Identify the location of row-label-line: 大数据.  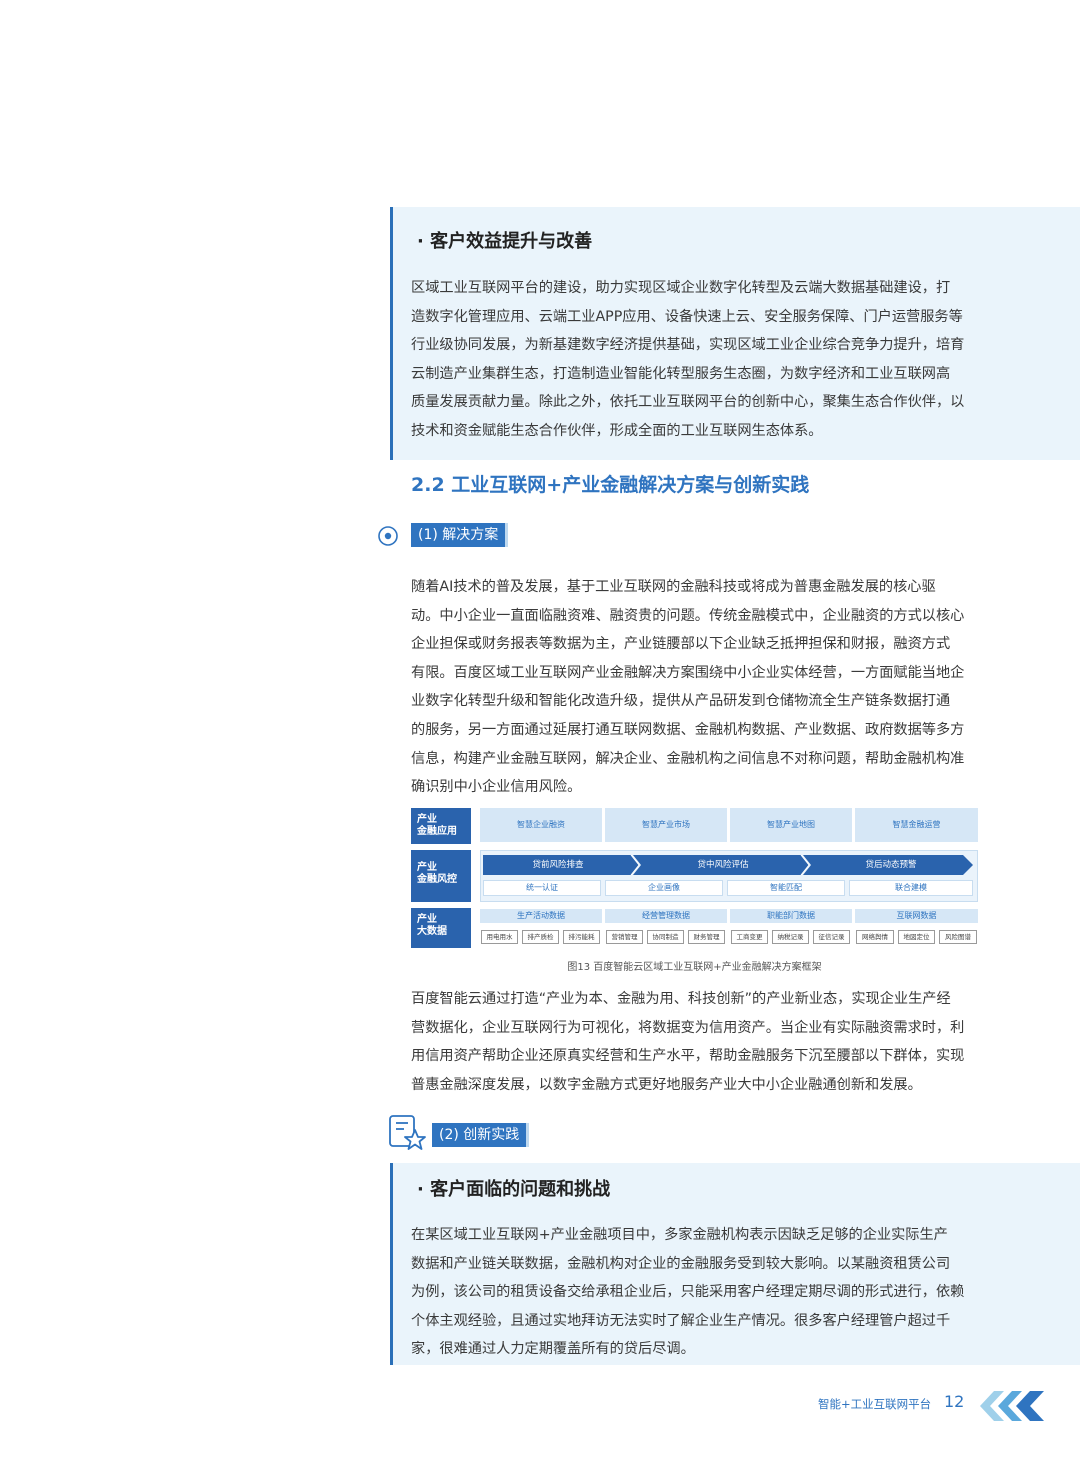
(432, 931).